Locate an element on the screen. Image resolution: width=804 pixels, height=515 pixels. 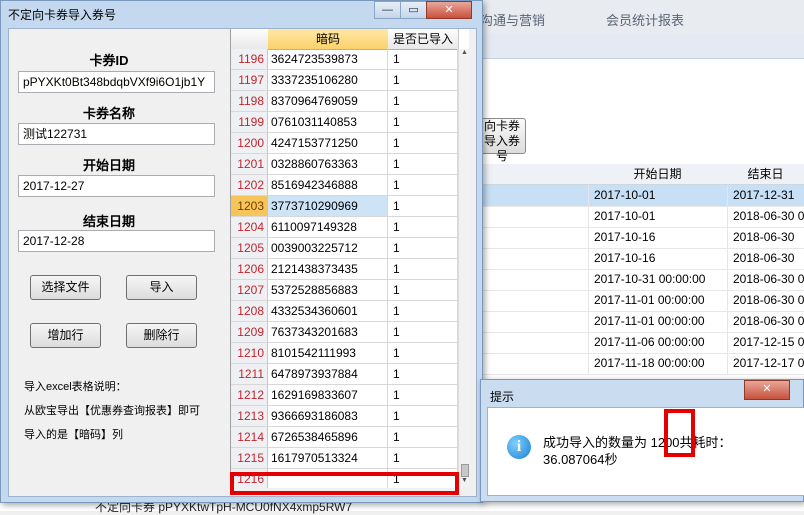
grid-cell-code: 2121438373435 is located at coordinates (328, 269).